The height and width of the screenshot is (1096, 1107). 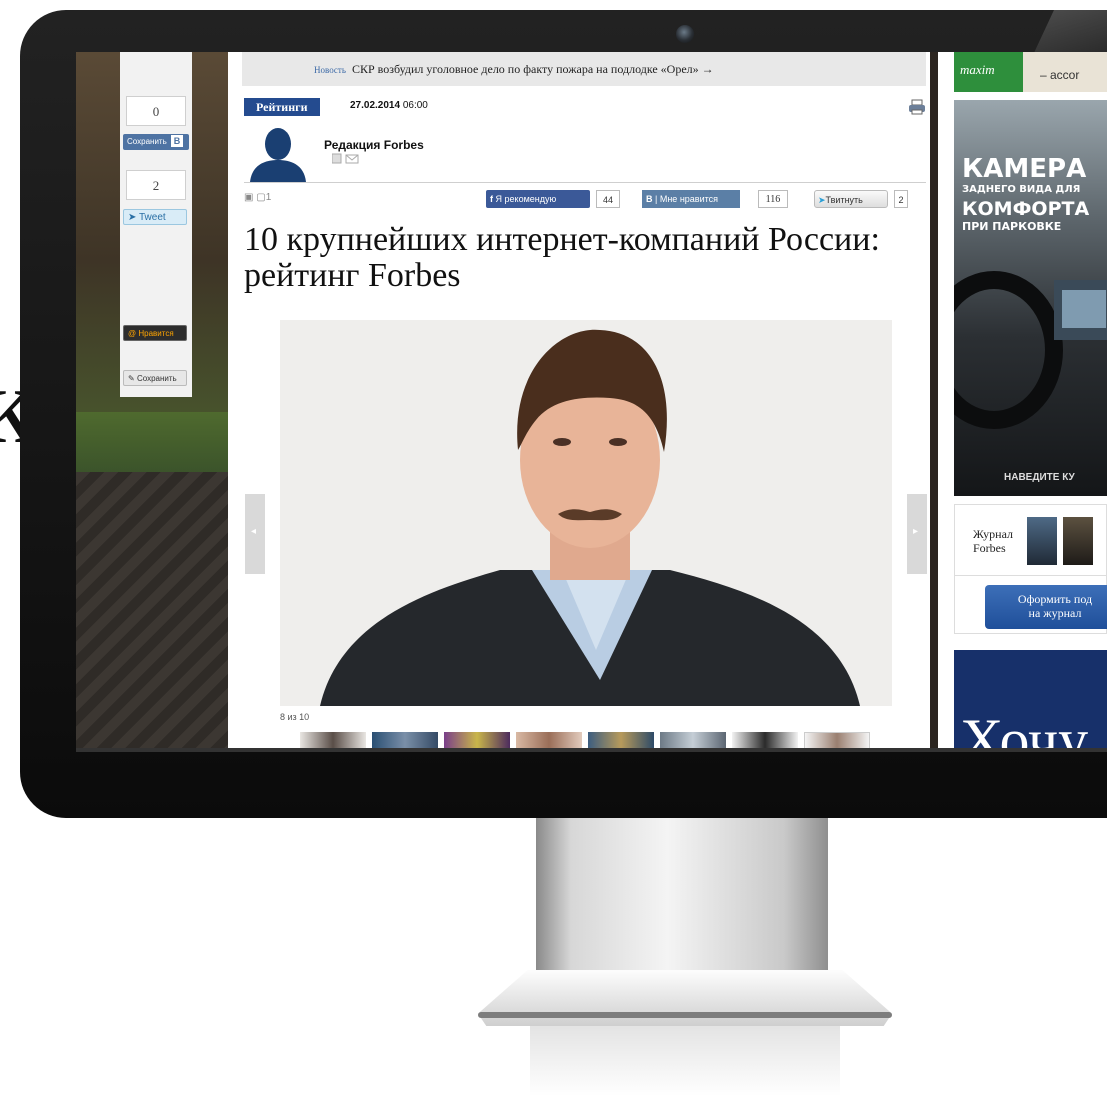 I want to click on print-icon, so click(x=917, y=107).